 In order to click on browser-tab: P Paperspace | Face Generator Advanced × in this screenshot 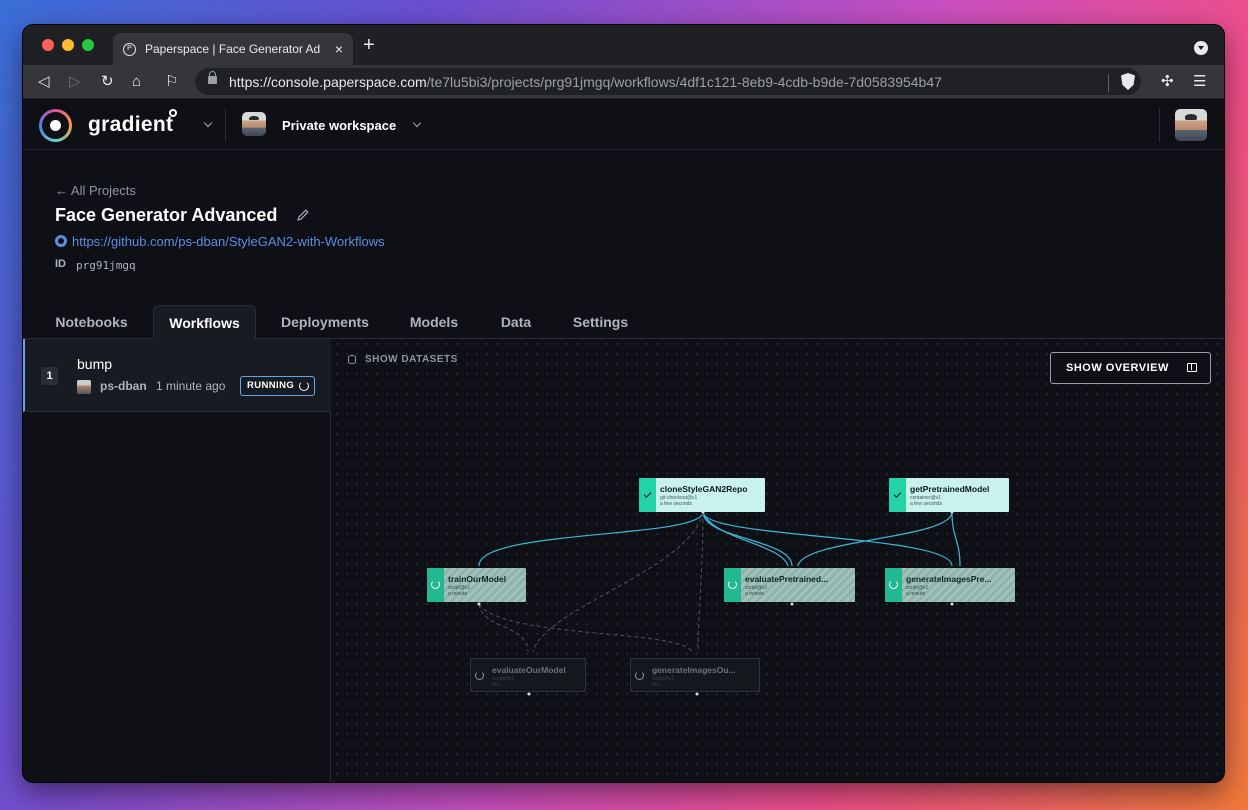, I will do `click(233, 49)`.